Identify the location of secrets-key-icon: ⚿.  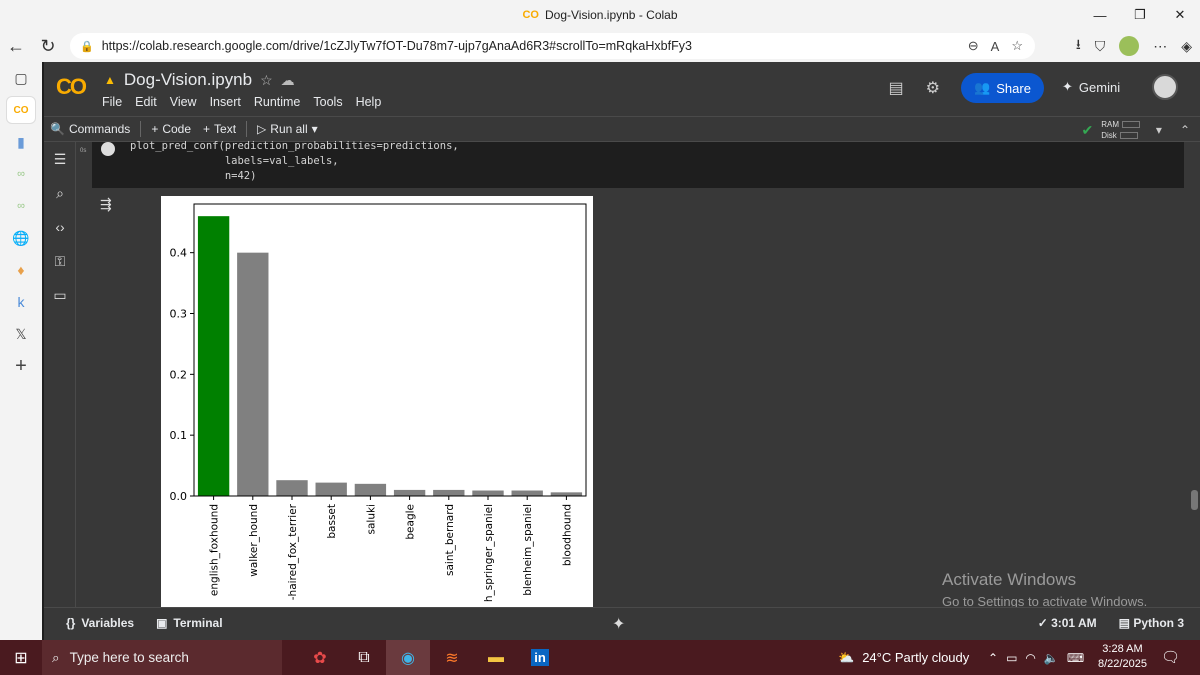
(60, 261).